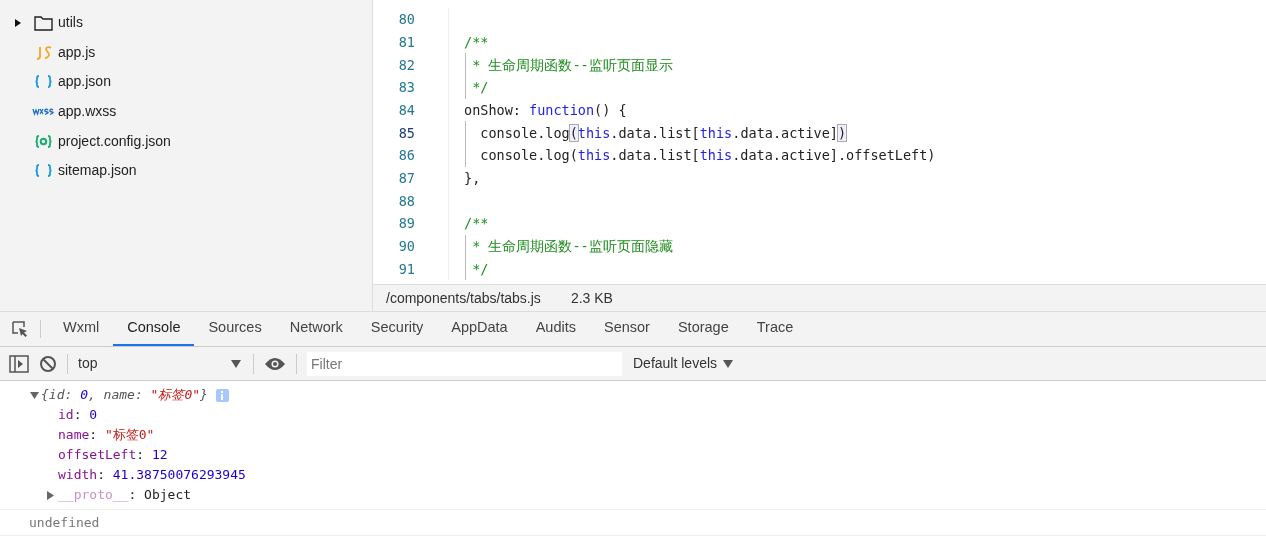 This screenshot has width=1266, height=545. What do you see at coordinates (186, 52) in the screenshot?
I see `tree-item: app.js` at bounding box center [186, 52].